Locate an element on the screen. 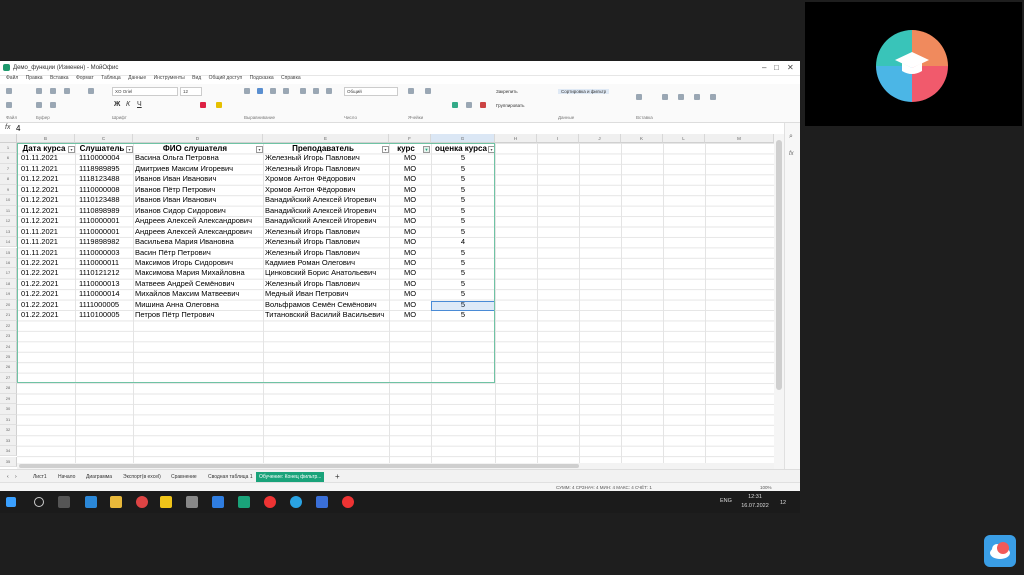  row-height-icon is located at coordinates (483, 105).